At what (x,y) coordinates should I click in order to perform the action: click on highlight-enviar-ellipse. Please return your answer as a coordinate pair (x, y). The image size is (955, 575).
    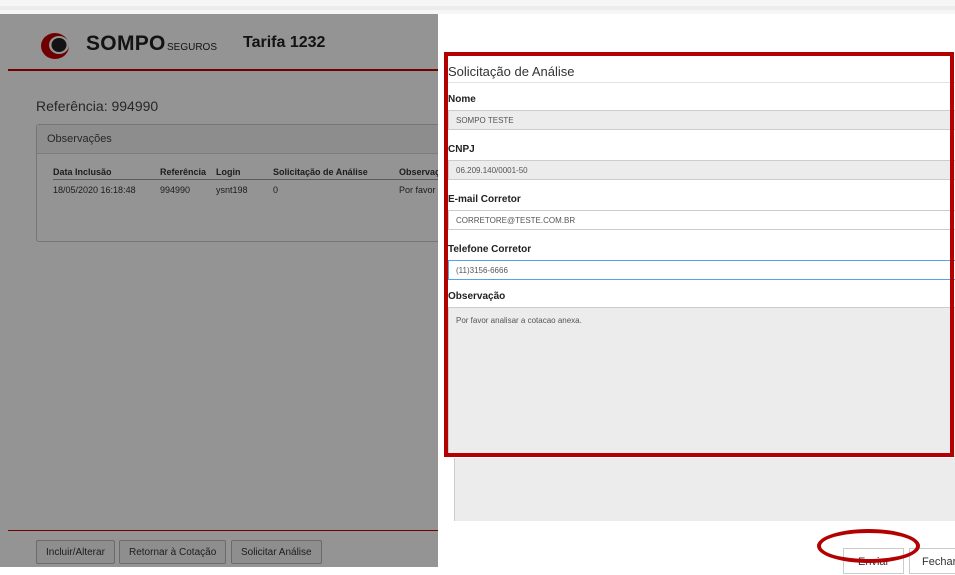
    Looking at the image, I should click on (868, 546).